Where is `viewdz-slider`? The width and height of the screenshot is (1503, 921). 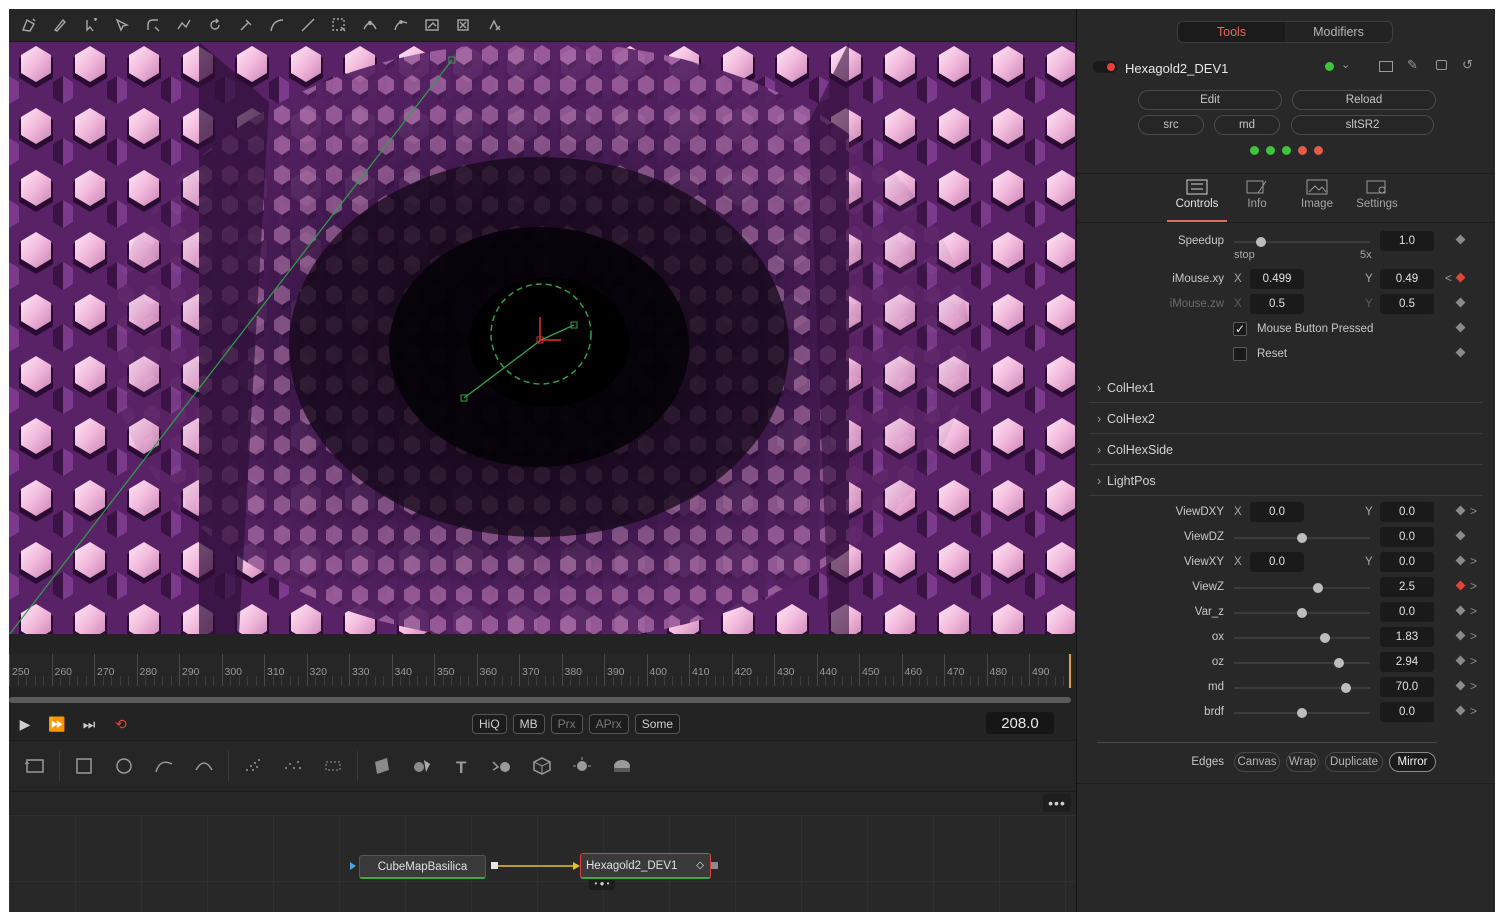
viewdz-slider is located at coordinates (1302, 538).